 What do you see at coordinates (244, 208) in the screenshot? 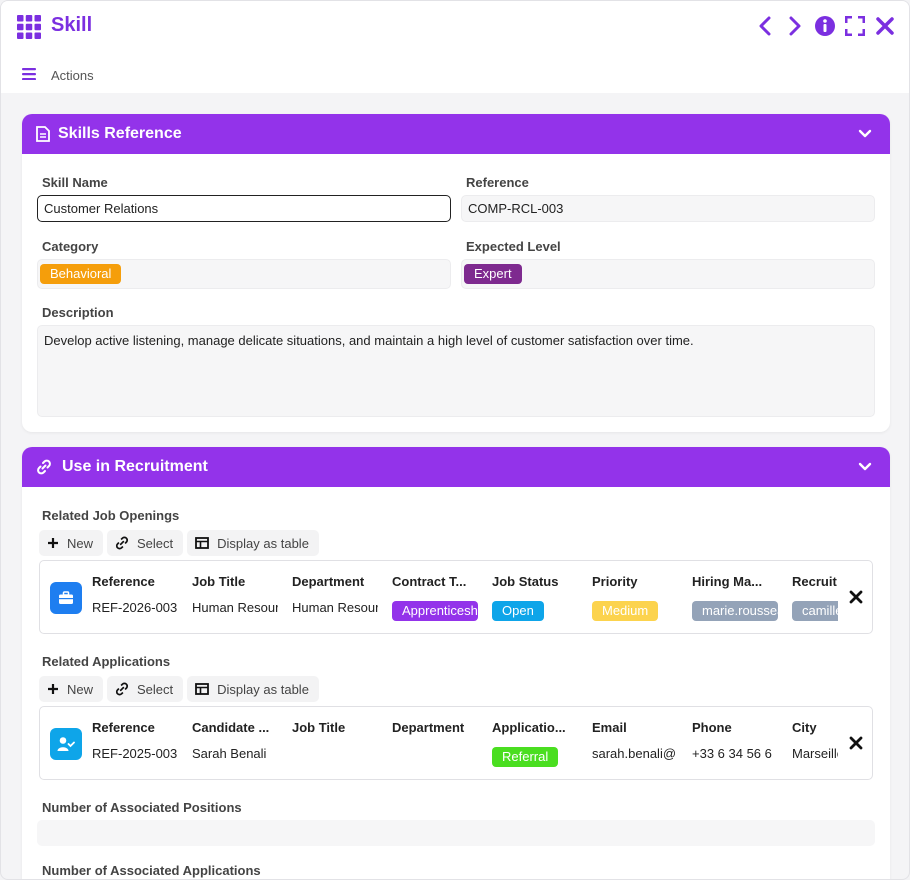
I see `skill-name-field: Customer Relations` at bounding box center [244, 208].